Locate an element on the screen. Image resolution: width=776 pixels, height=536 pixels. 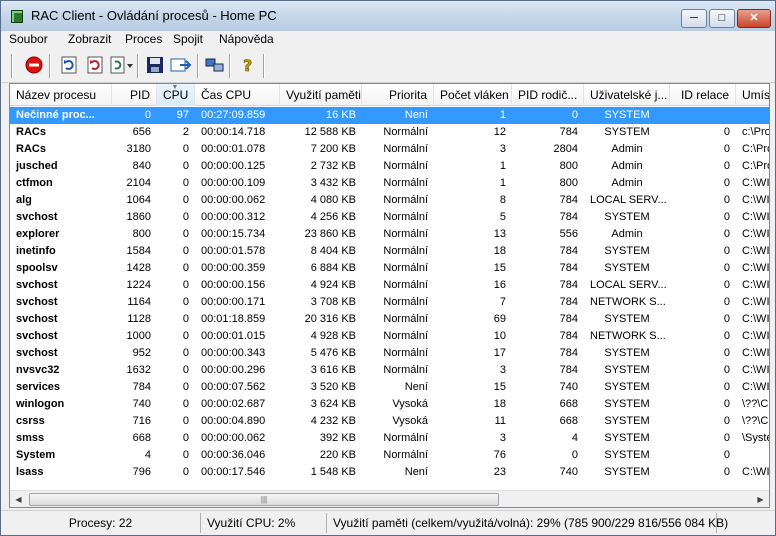
horizontal-scrollbar: ◀ ||| ▶ is located at coordinates (389, 498).